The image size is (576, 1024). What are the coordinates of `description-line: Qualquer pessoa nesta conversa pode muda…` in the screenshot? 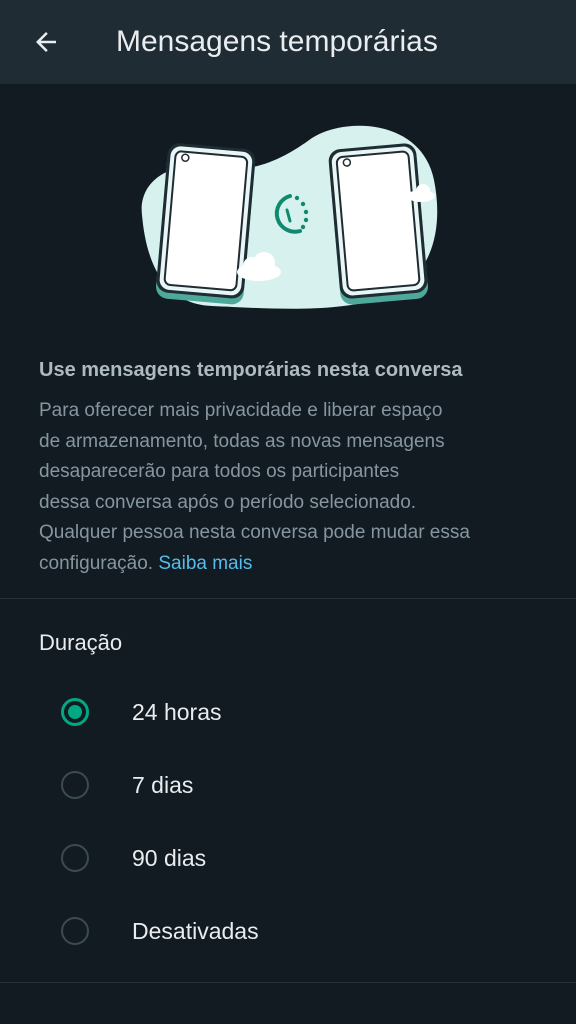 It's located at (254, 532).